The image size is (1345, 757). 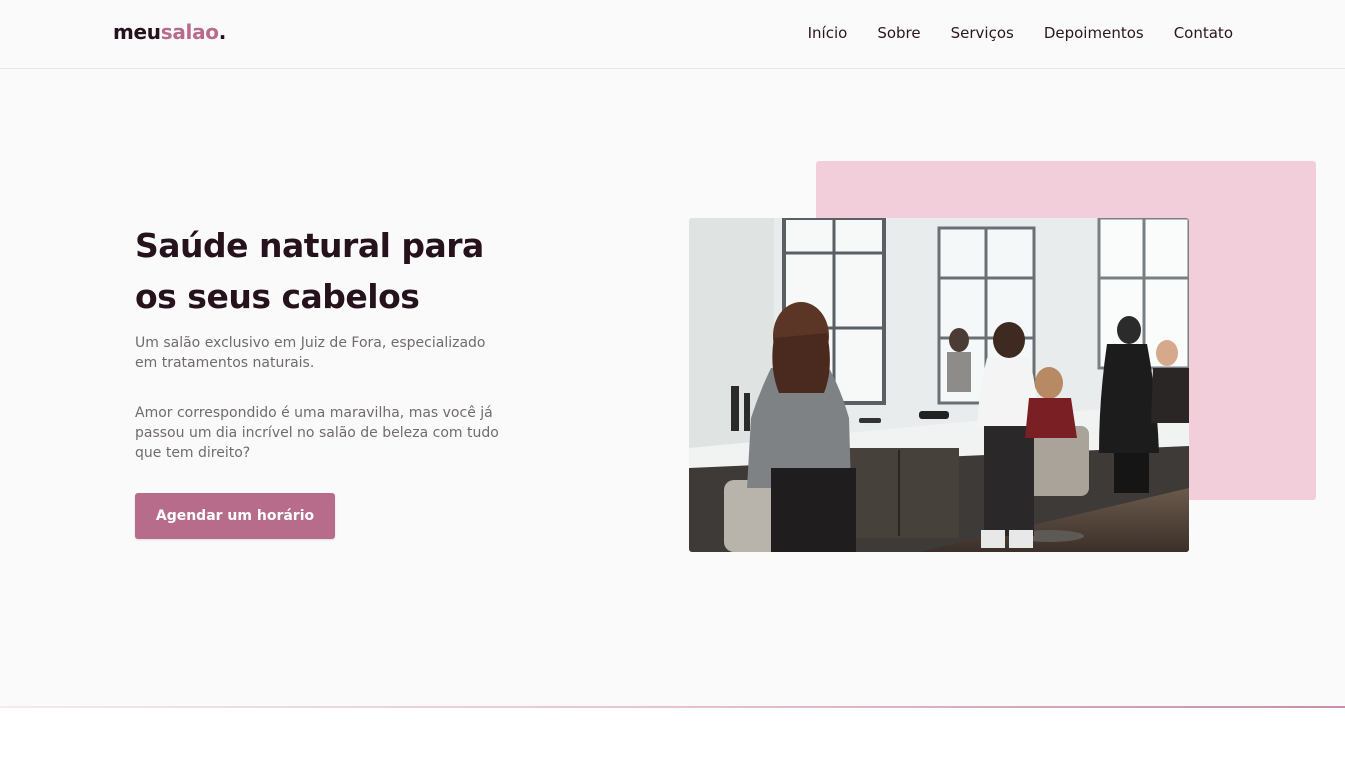 What do you see at coordinates (189, 32) in the screenshot?
I see `logo-accent: salao` at bounding box center [189, 32].